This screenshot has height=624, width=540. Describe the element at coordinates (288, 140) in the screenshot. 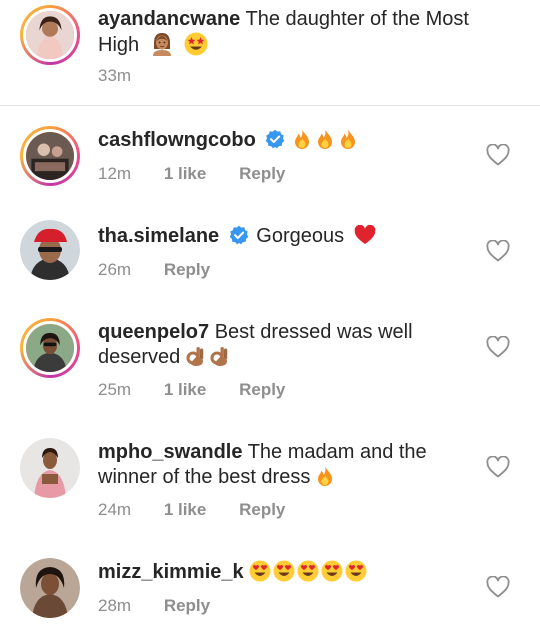

I see `comment-body: cashflowngcobo` at that location.